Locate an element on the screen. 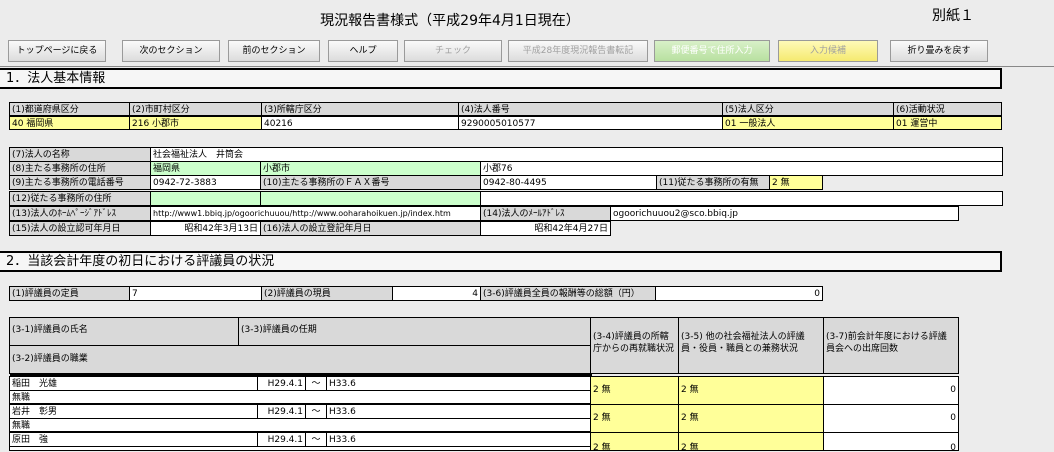 This screenshot has height=452, width=1054. corpno-label: (4)法人番号 is located at coordinates (590, 109).